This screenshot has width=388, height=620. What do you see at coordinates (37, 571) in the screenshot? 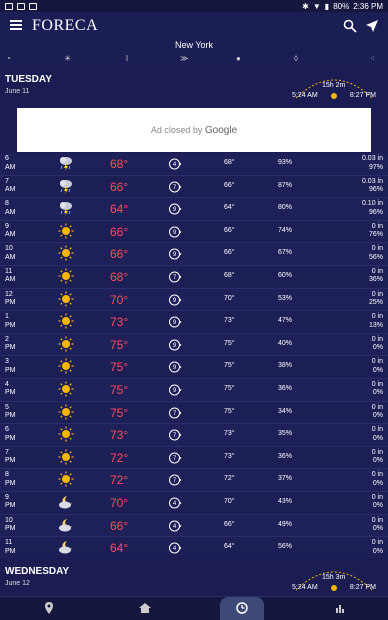
I see `day-name: WEDNESDAY` at bounding box center [37, 571].